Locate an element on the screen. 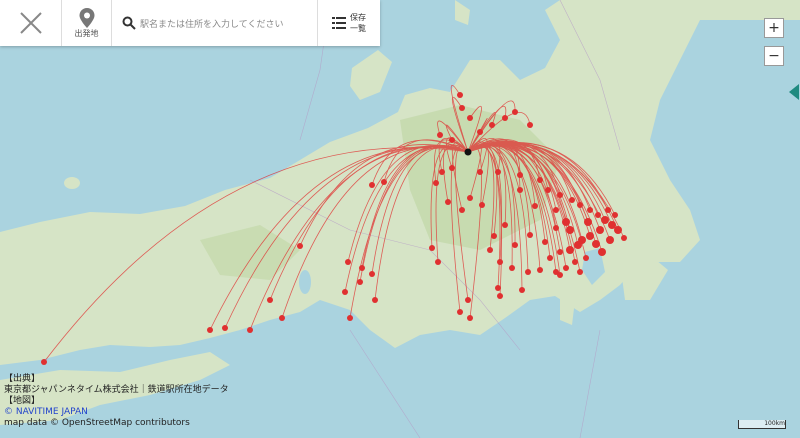  close-button is located at coordinates (31, 23).